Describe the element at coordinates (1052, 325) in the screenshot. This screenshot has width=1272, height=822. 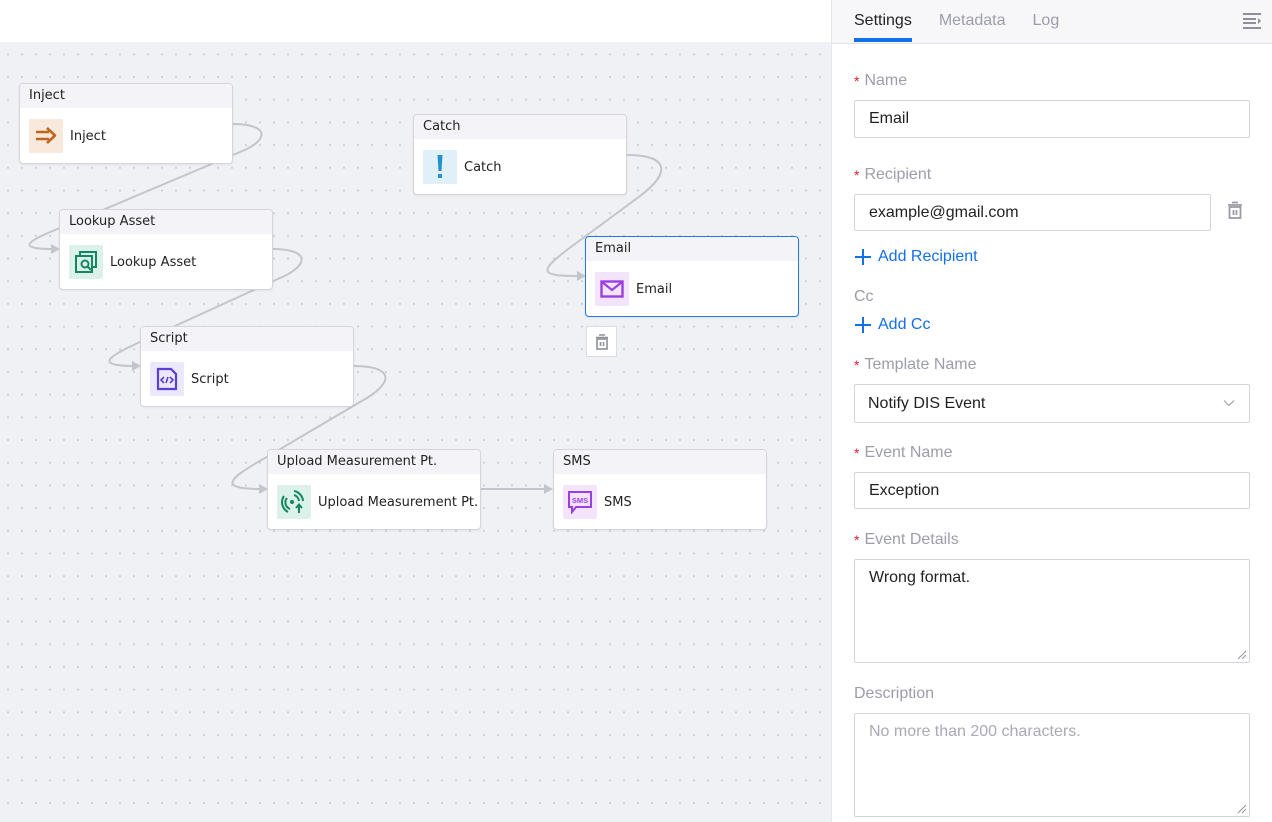
I see `add-cc-button: Add Cc` at that location.